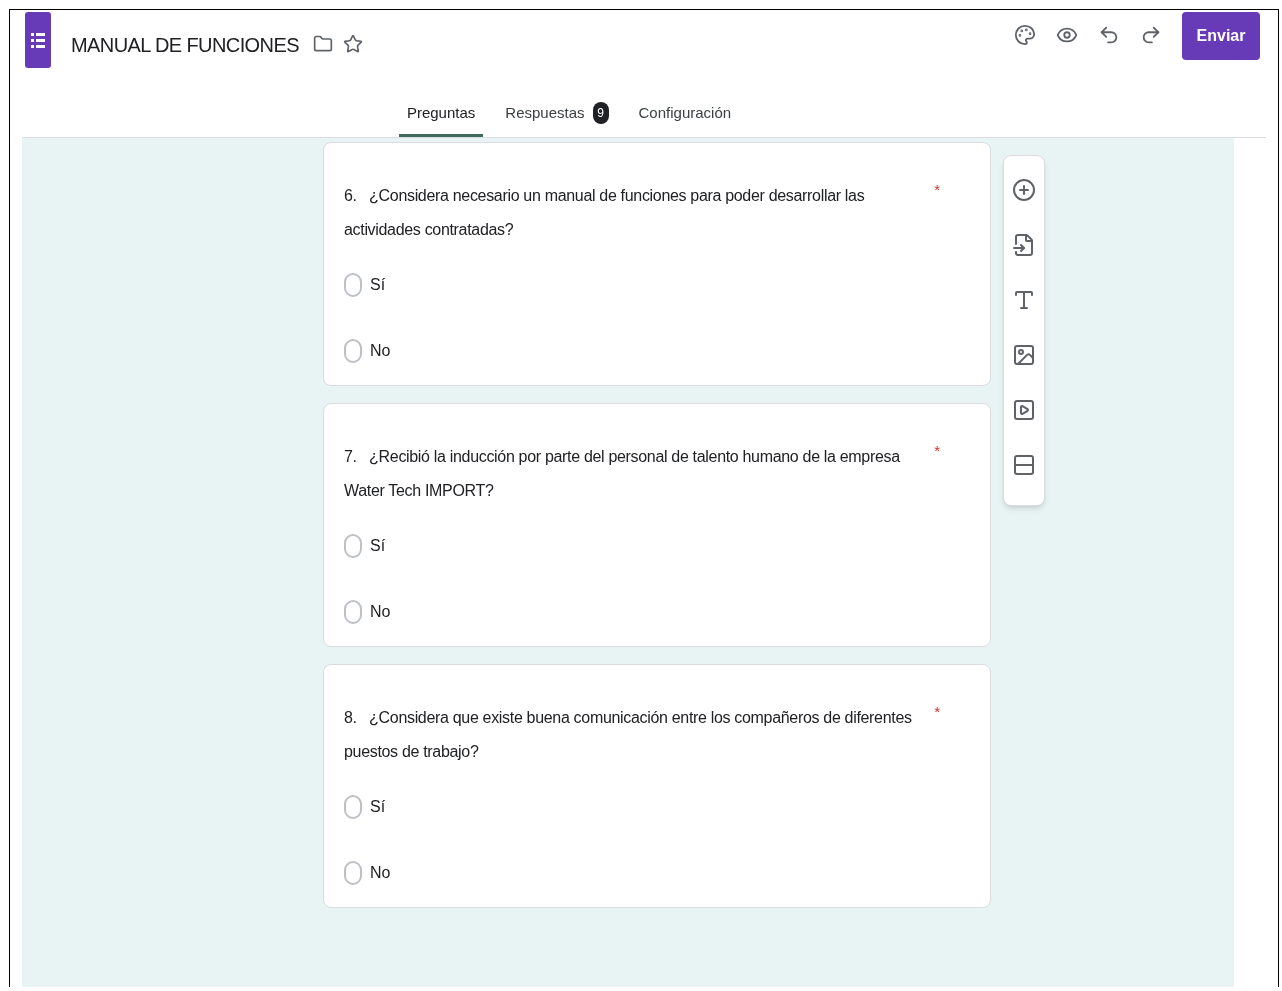  What do you see at coordinates (622, 474) in the screenshot?
I see `question-text: 7. ¿Recibió la inducción por parte del personal de talento humano de la empresa Water Tech IMPORT?` at bounding box center [622, 474].